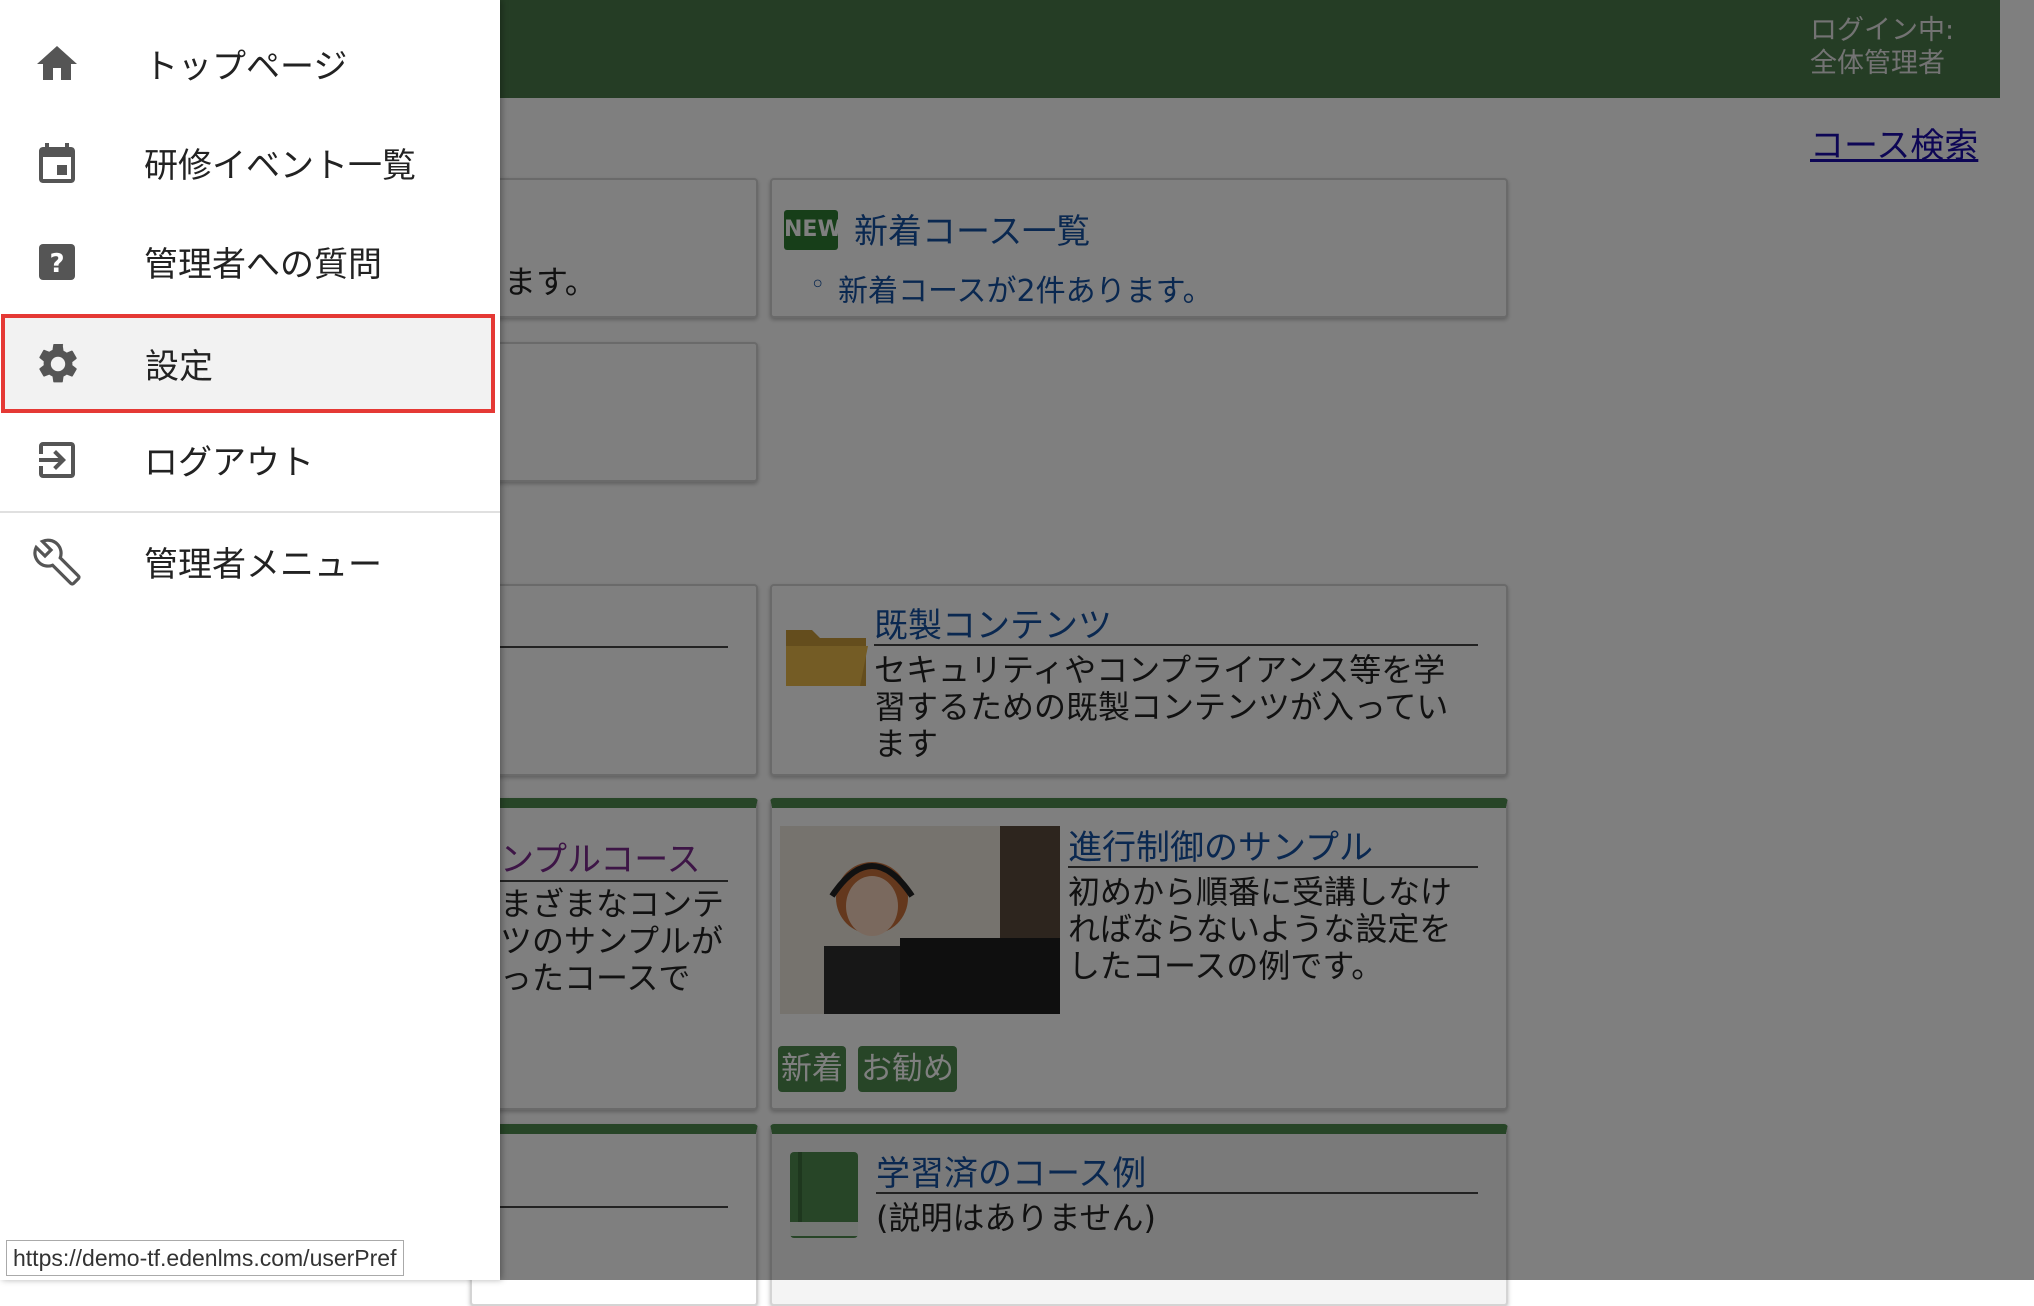 The height and width of the screenshot is (1306, 2034). I want to click on calendar-icon, so click(57, 162).